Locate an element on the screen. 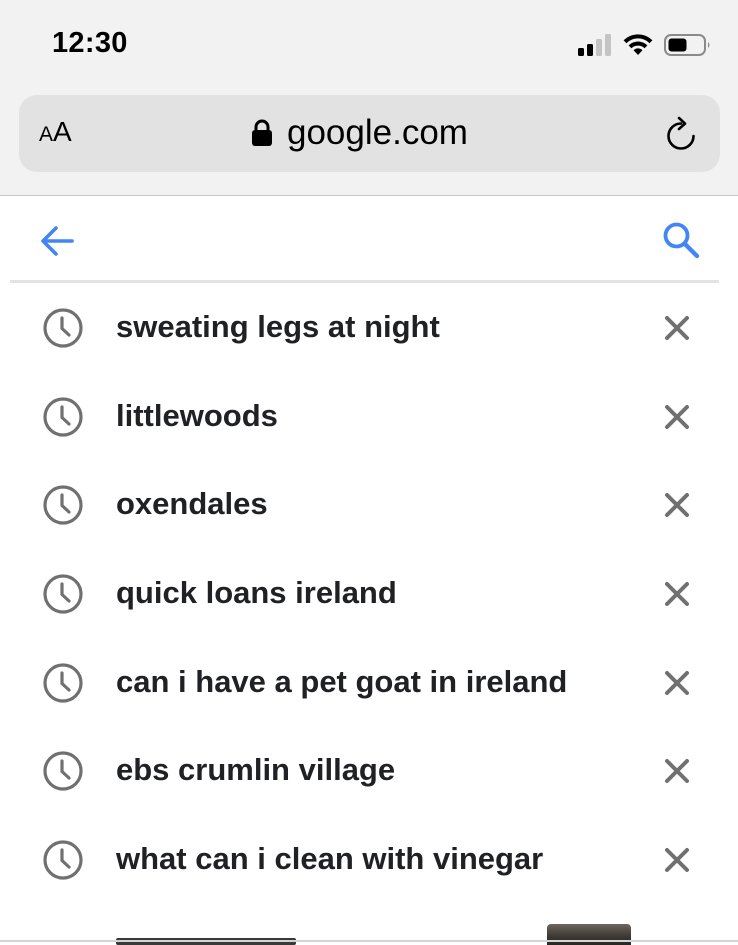 This screenshot has width=738, height=945. text-size-large-label: A is located at coordinates (62, 131).